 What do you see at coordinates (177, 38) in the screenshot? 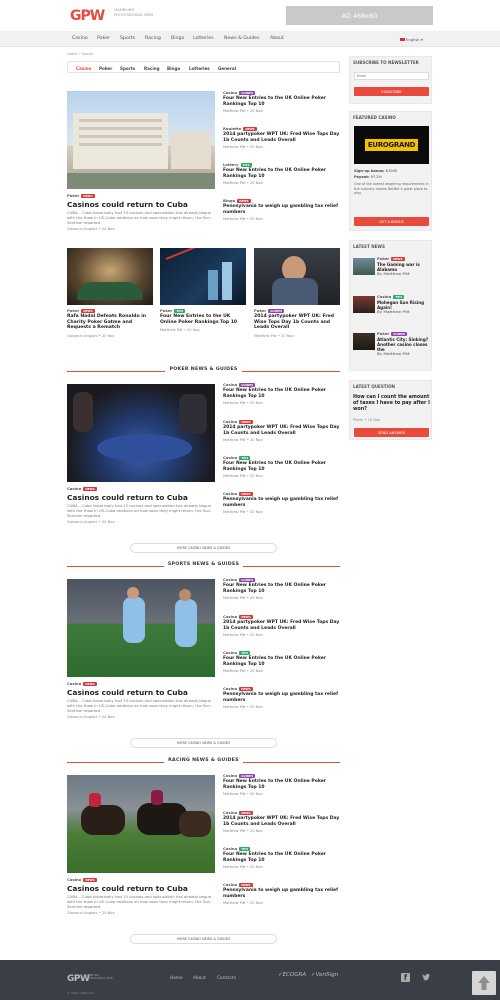
I see `nav-item-bingo: Bingo` at bounding box center [177, 38].